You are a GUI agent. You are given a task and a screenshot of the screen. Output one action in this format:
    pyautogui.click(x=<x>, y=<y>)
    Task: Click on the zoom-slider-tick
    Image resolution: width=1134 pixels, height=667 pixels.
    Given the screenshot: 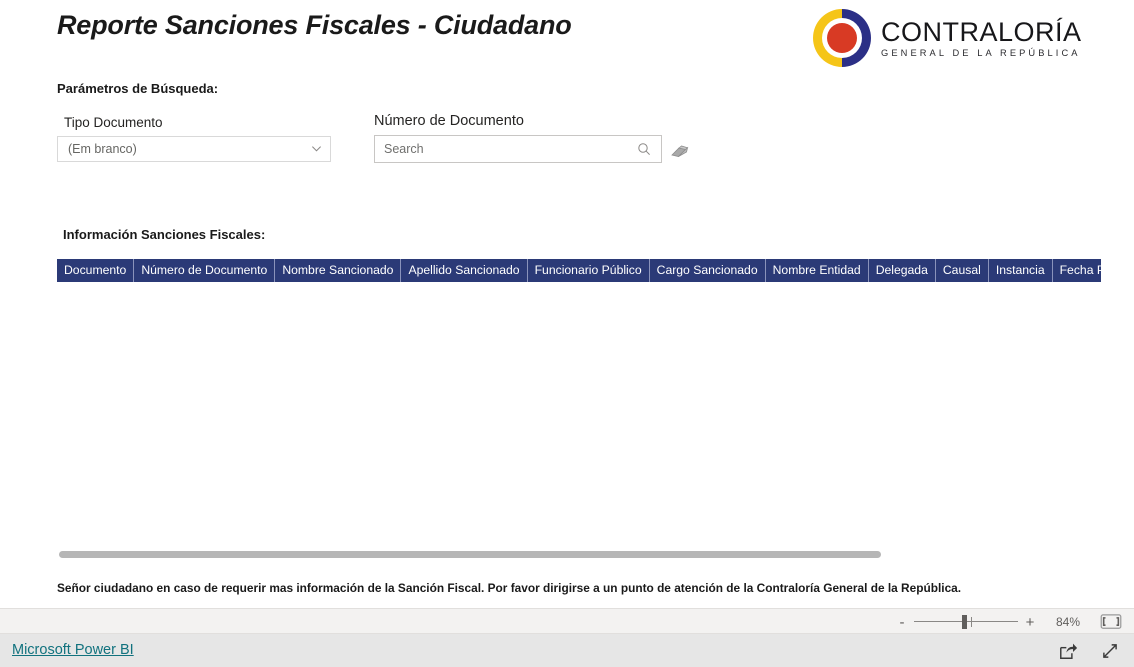 What is the action you would take?
    pyautogui.click(x=971, y=622)
    